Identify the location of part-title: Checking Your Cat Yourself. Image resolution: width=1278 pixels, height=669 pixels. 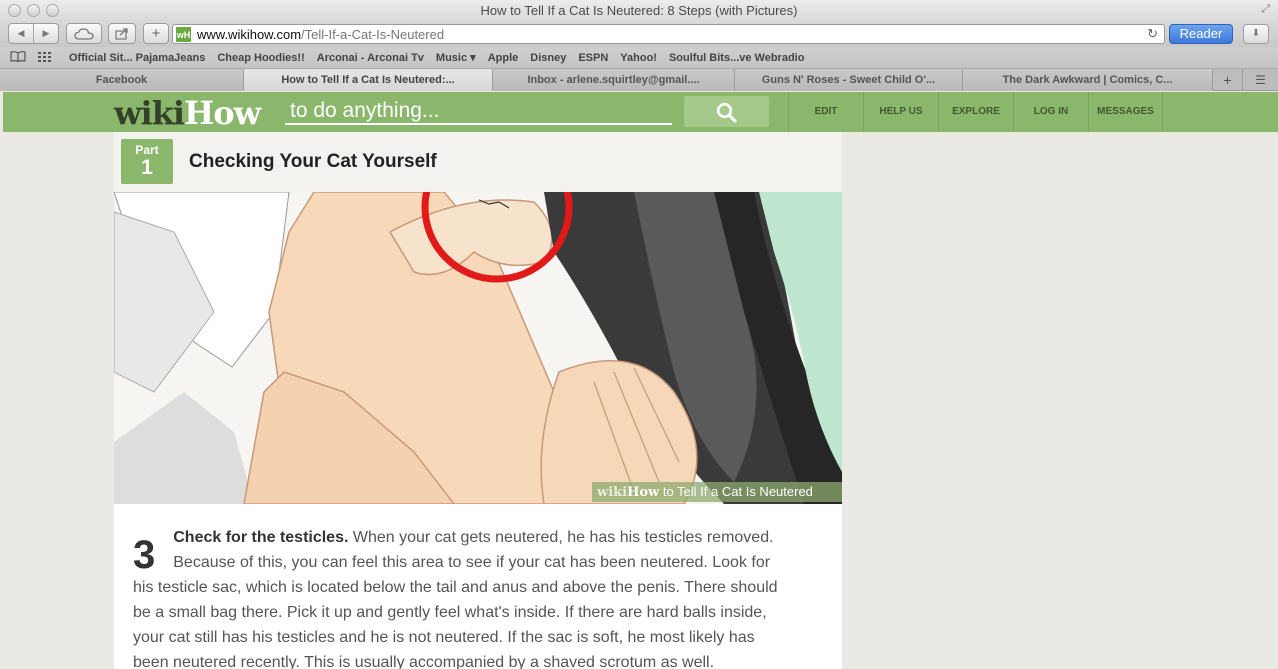
(313, 161).